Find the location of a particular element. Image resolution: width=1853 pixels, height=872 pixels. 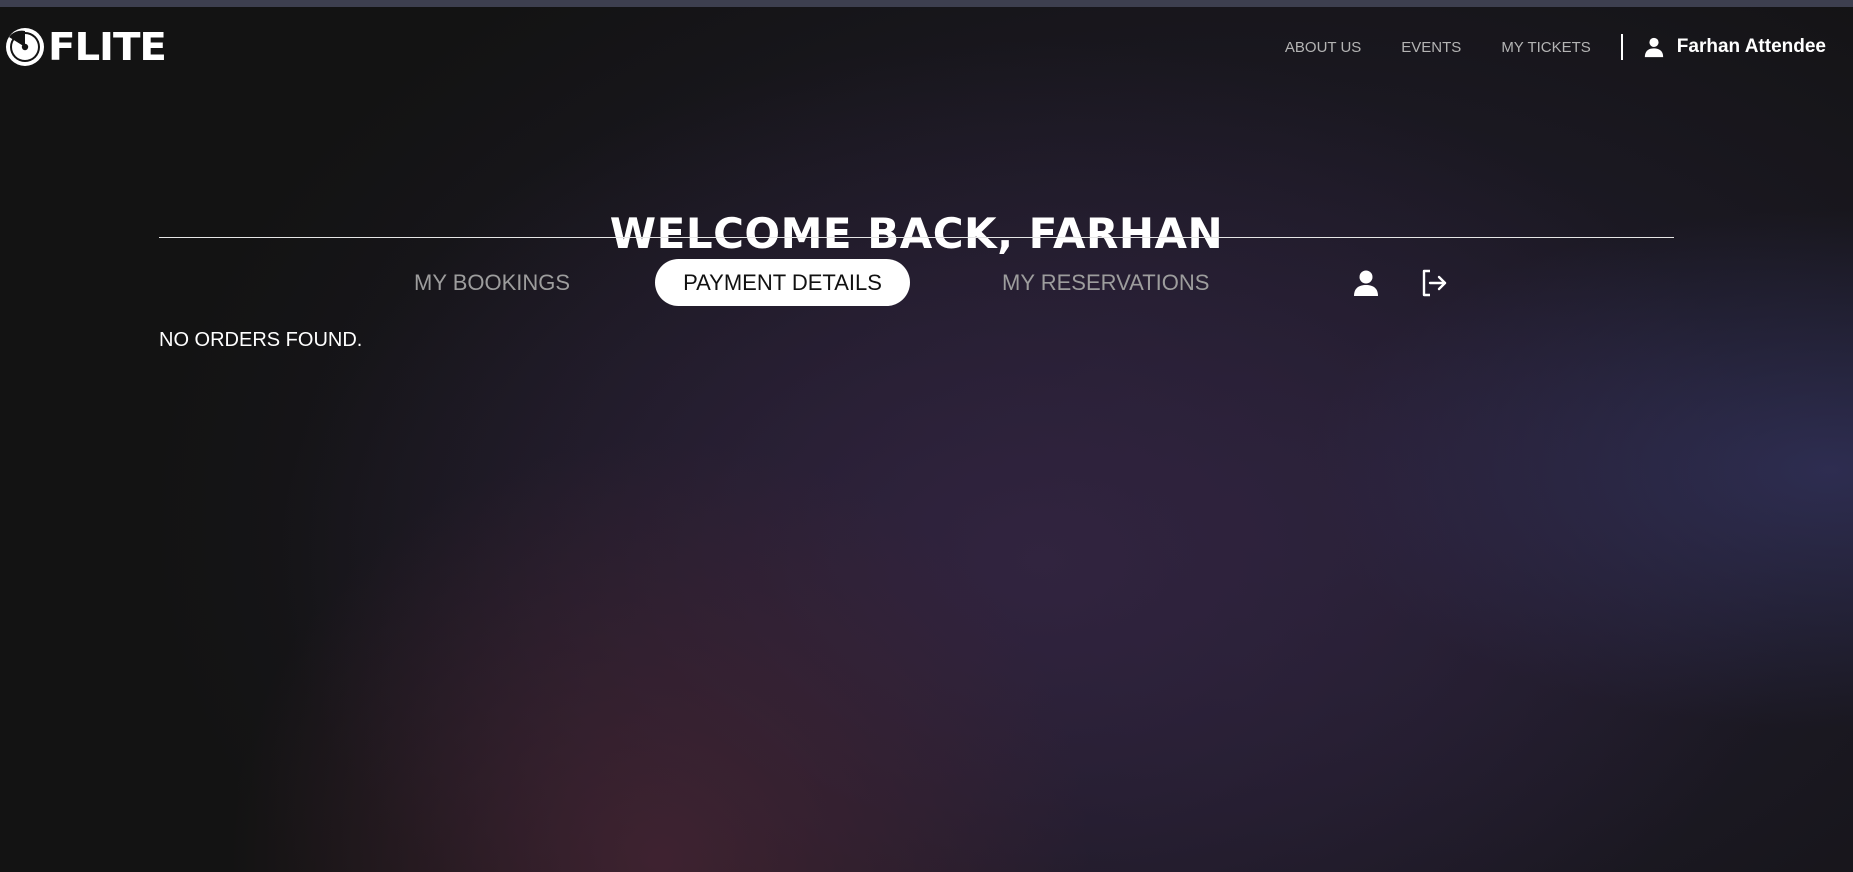

profile-icon is located at coordinates (1366, 283).